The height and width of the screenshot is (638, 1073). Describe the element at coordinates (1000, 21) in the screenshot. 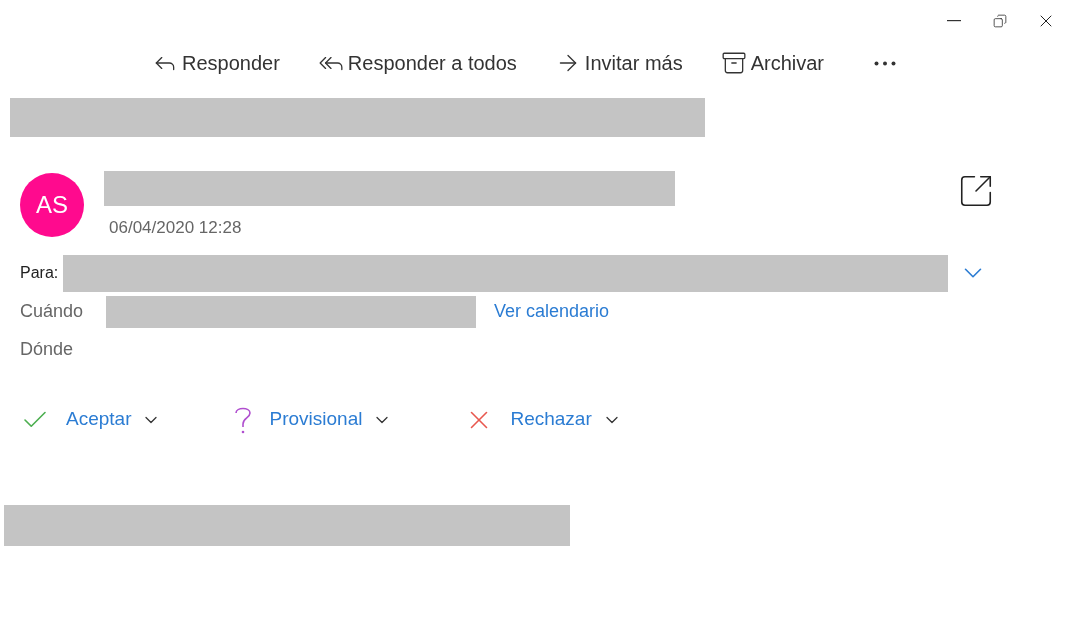

I see `restore-icon` at that location.